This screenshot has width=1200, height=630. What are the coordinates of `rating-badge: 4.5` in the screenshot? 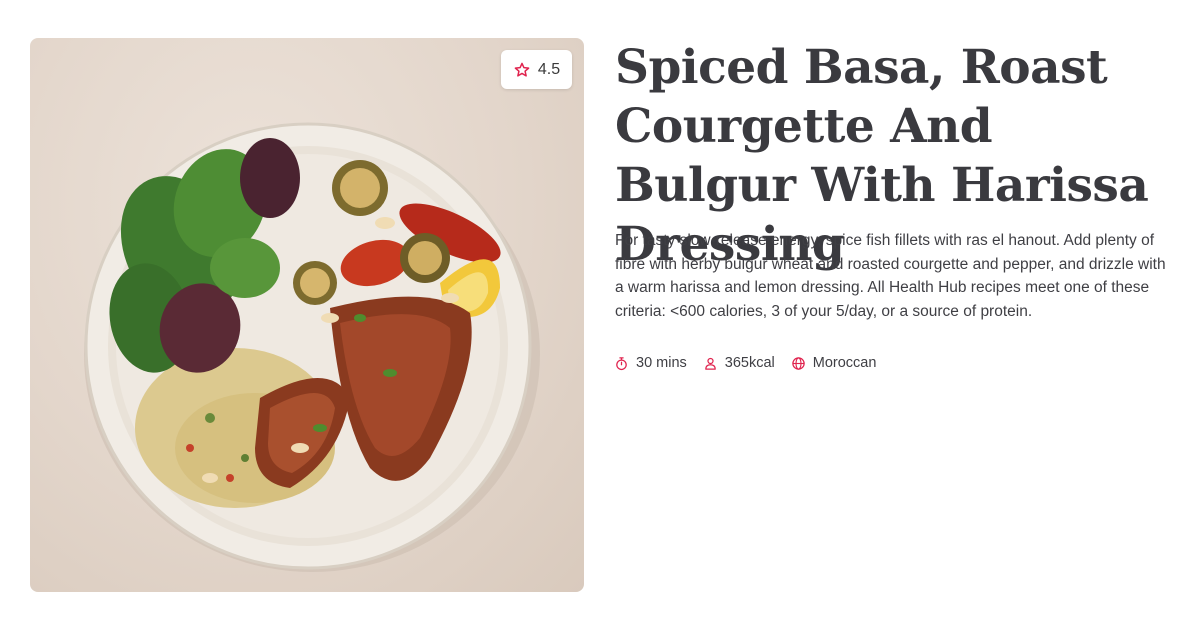 It's located at (536, 69).